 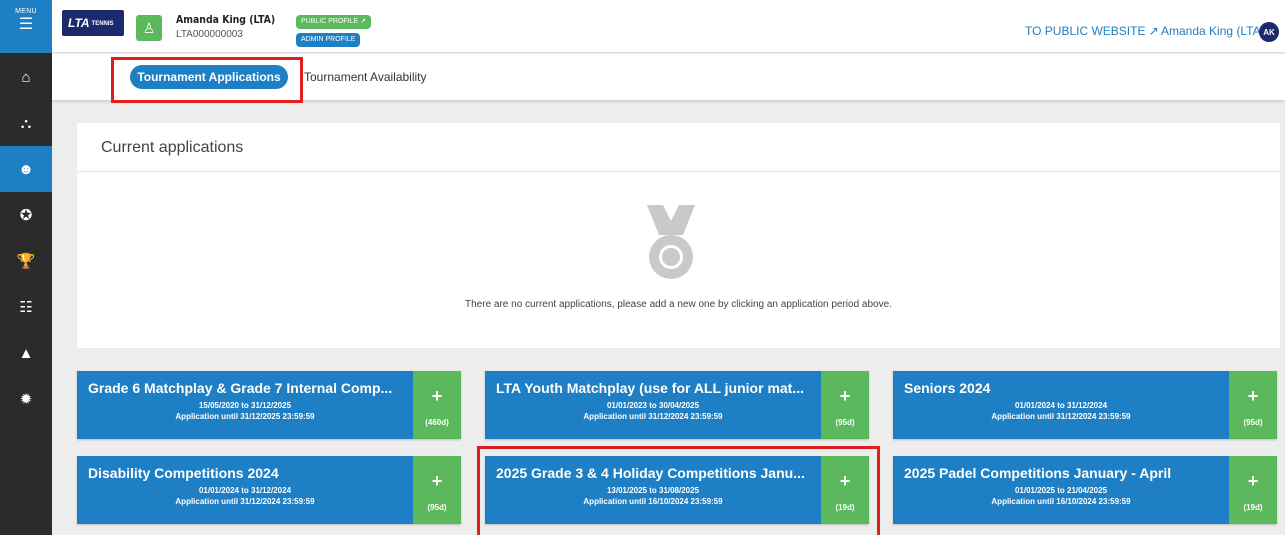 What do you see at coordinates (678, 490) in the screenshot?
I see `highlight-box-card` at bounding box center [678, 490].